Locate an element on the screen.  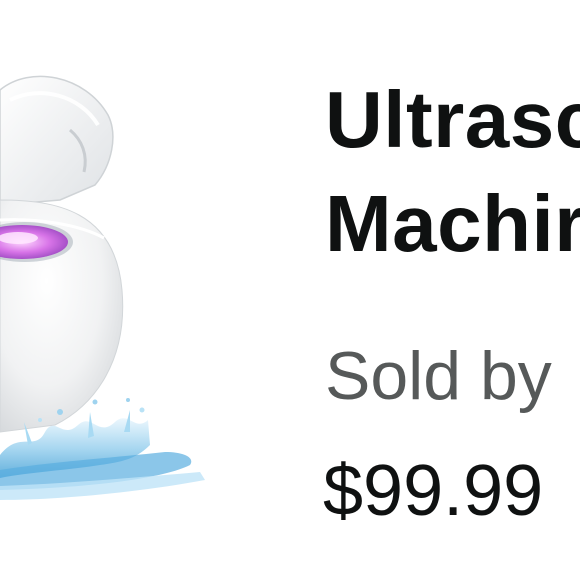
product-price: $99.99 is located at coordinates (433, 491).